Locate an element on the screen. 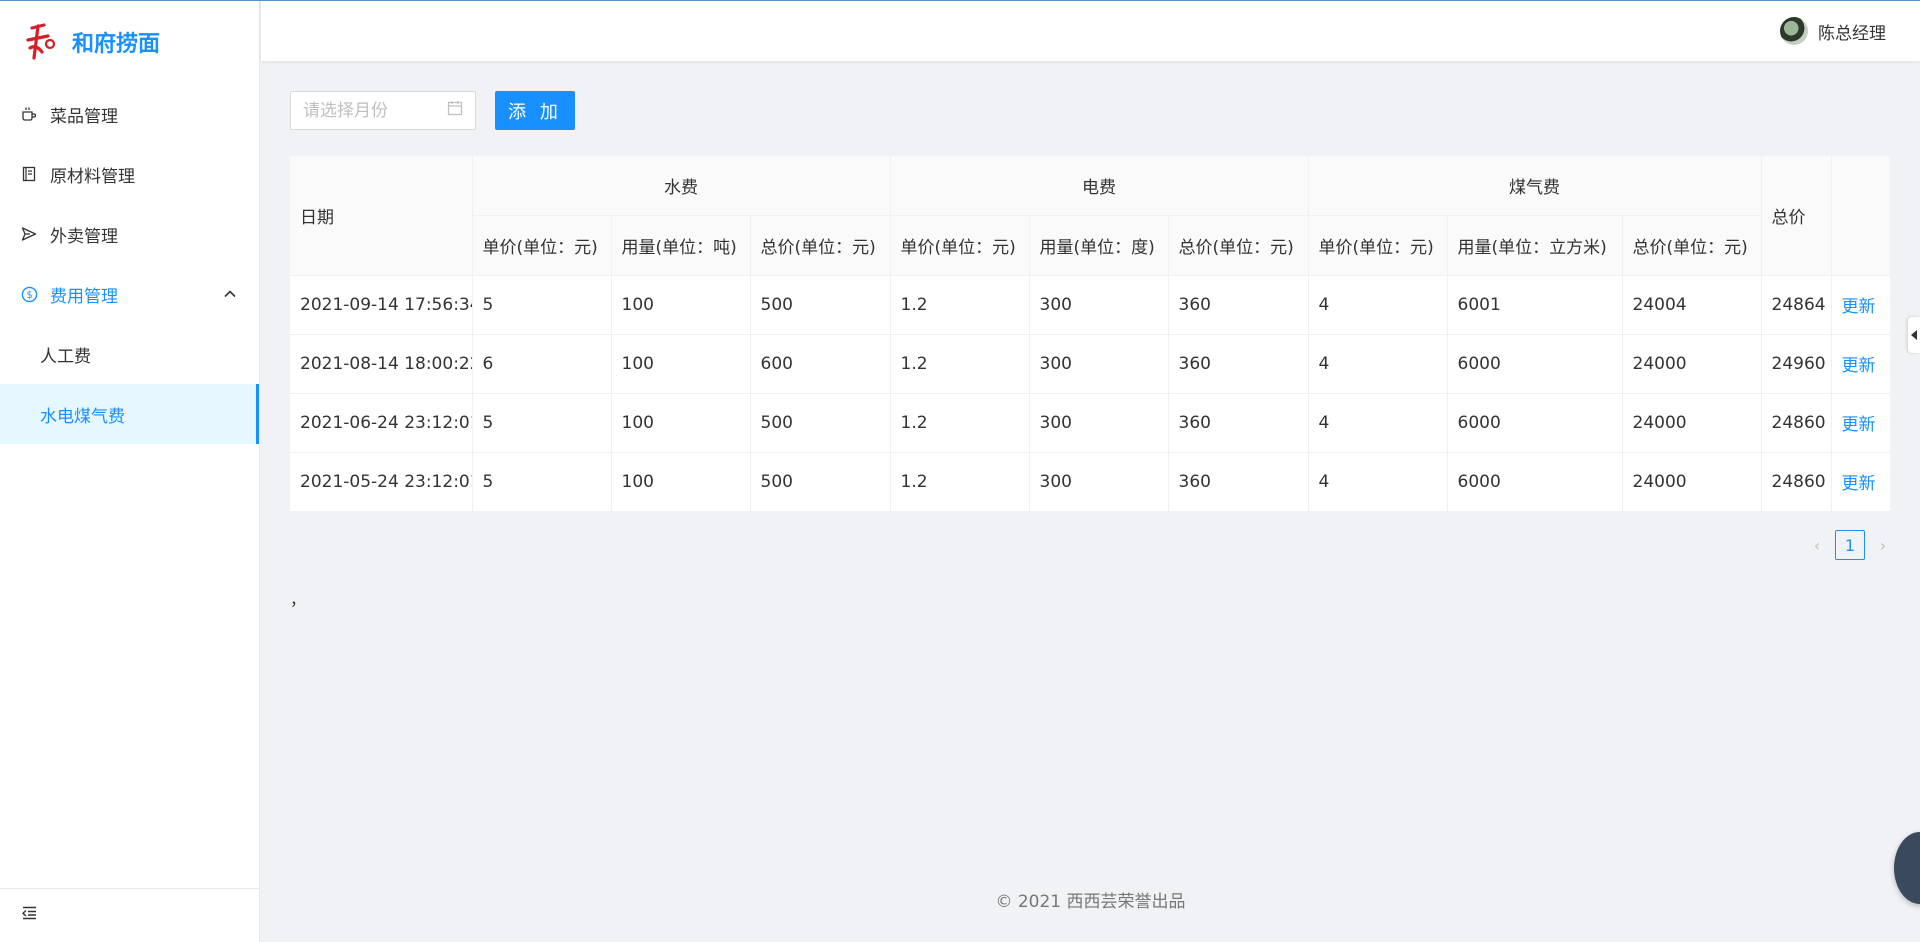  dollar-circle-icon: $ is located at coordinates (29, 294).